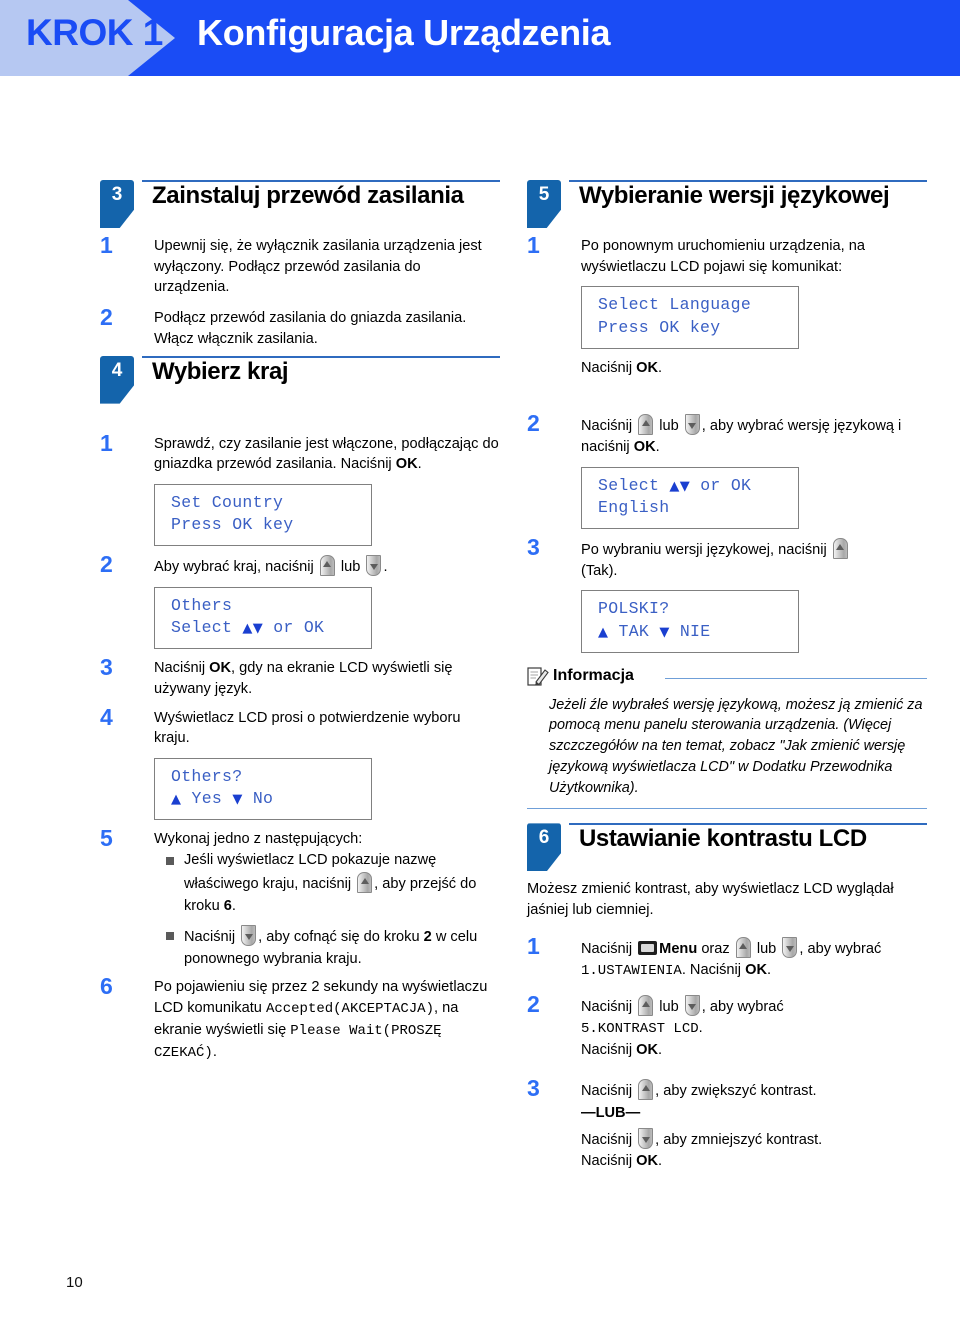 This screenshot has height=1317, width=960. I want to click on menu-label: Menu, so click(678, 948).